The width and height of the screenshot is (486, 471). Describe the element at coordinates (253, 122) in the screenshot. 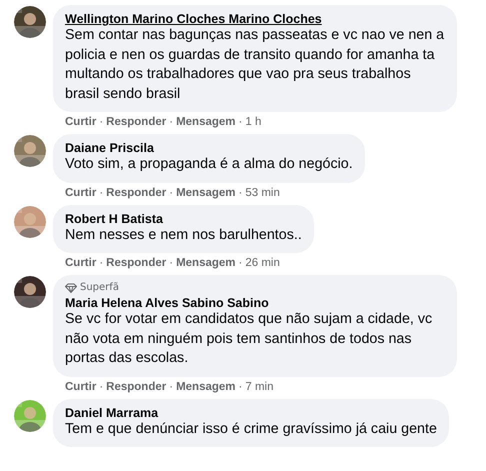

I see `timestamp: 1 h` at that location.